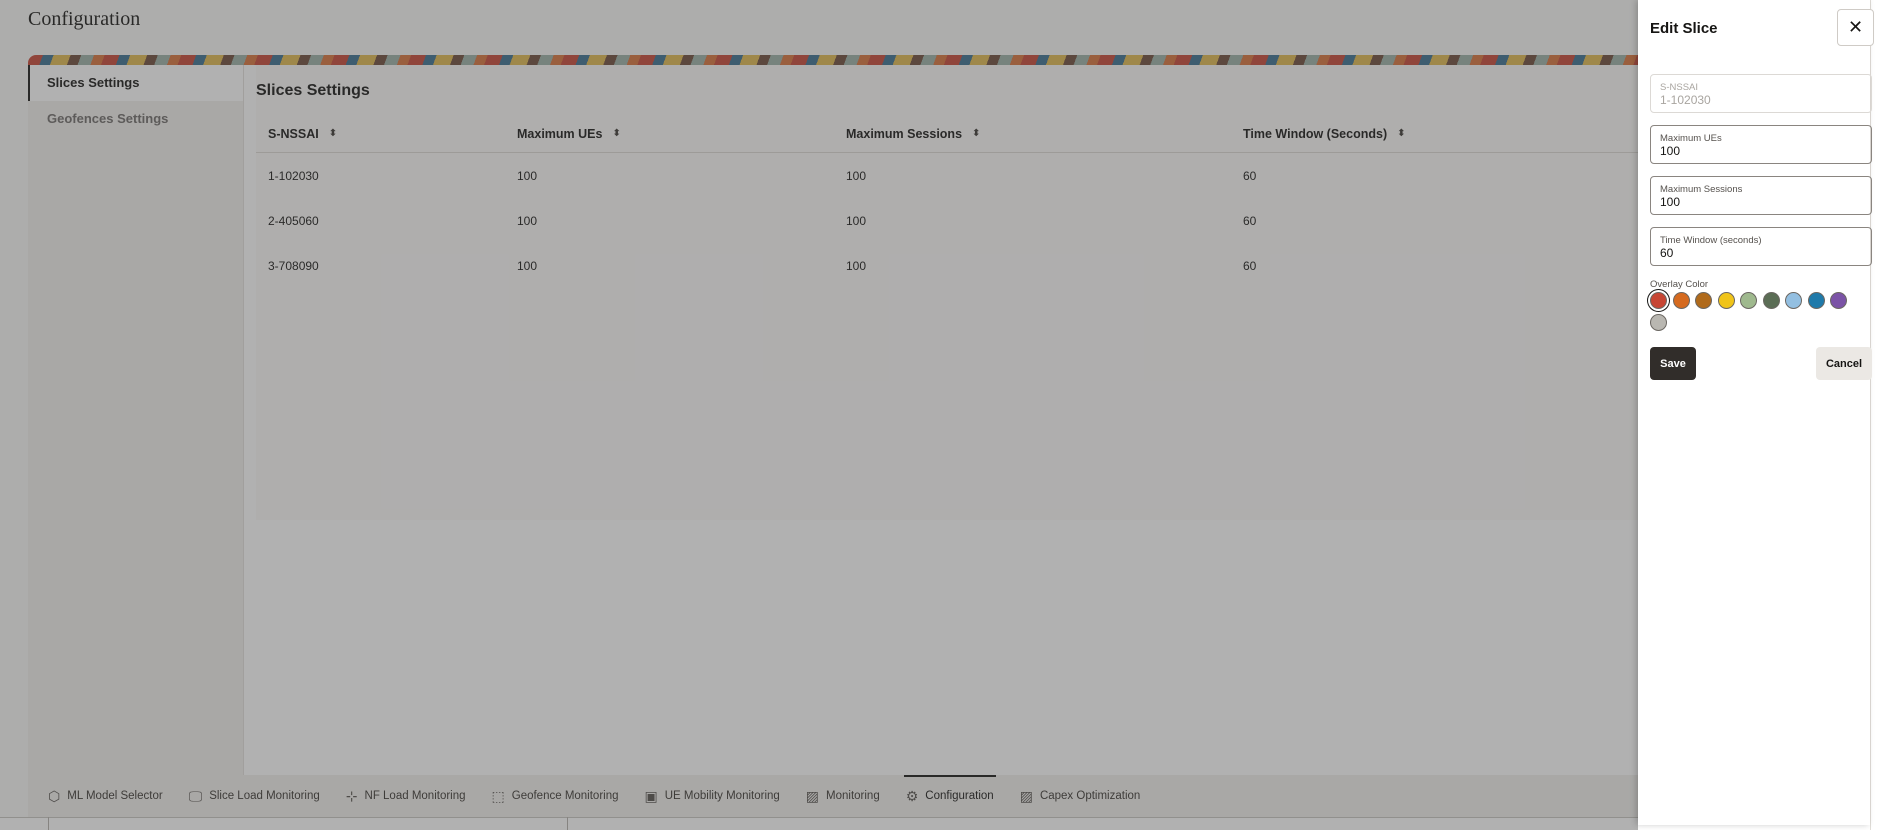 This screenshot has height=830, width=1890. Describe the element at coordinates (1761, 93) in the screenshot. I see `snssai-field: S-NSSAI 1-102030` at that location.